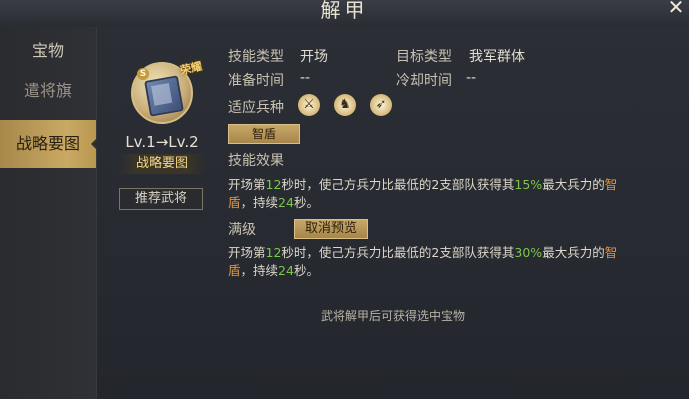 The height and width of the screenshot is (399, 689). What do you see at coordinates (242, 230) in the screenshot?
I see `max-level-label: 满级` at bounding box center [242, 230].